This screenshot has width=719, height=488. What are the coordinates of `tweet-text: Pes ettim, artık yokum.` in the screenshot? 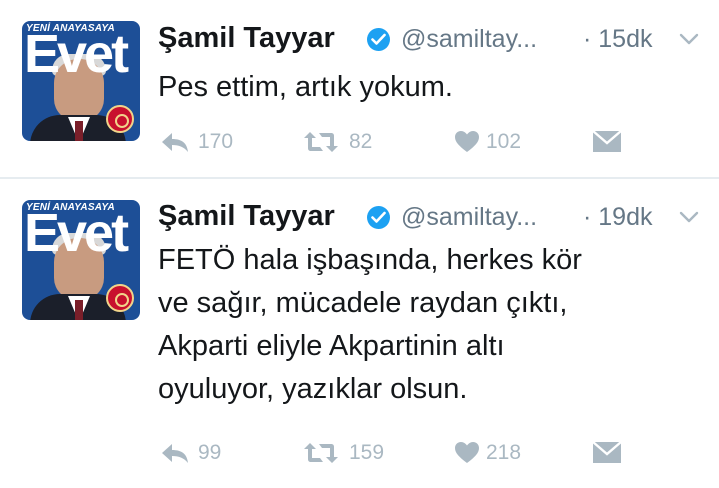 It's located at (430, 87).